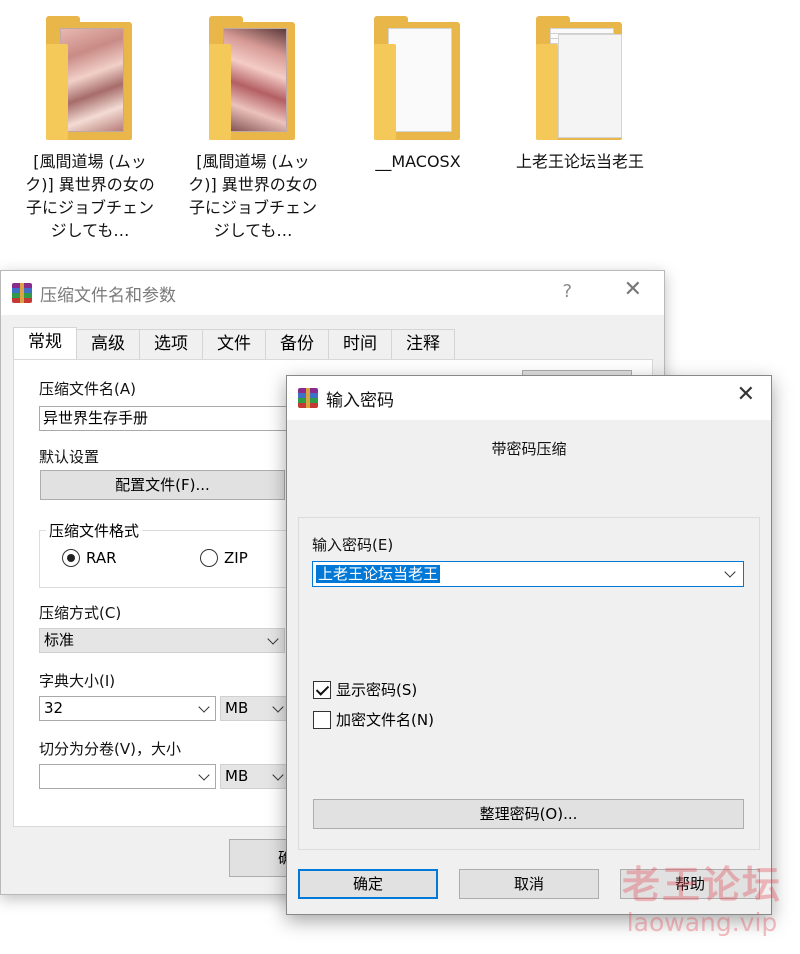 This screenshot has width=800, height=954. What do you see at coordinates (255, 708) in the screenshot?
I see `dictionary-unit-select: MB` at bounding box center [255, 708].